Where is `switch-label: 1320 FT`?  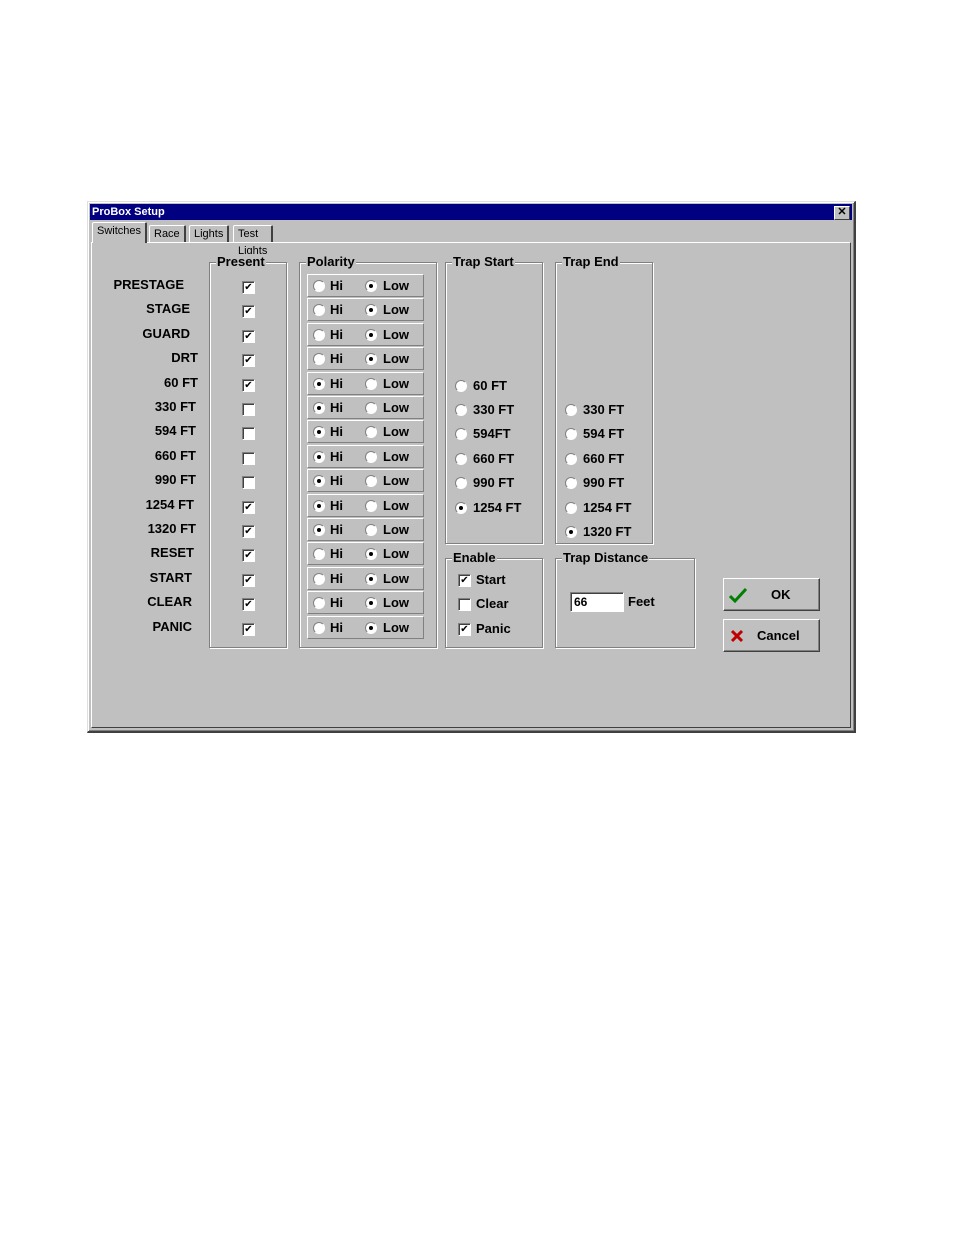 switch-label: 1320 FT is located at coordinates (171, 528).